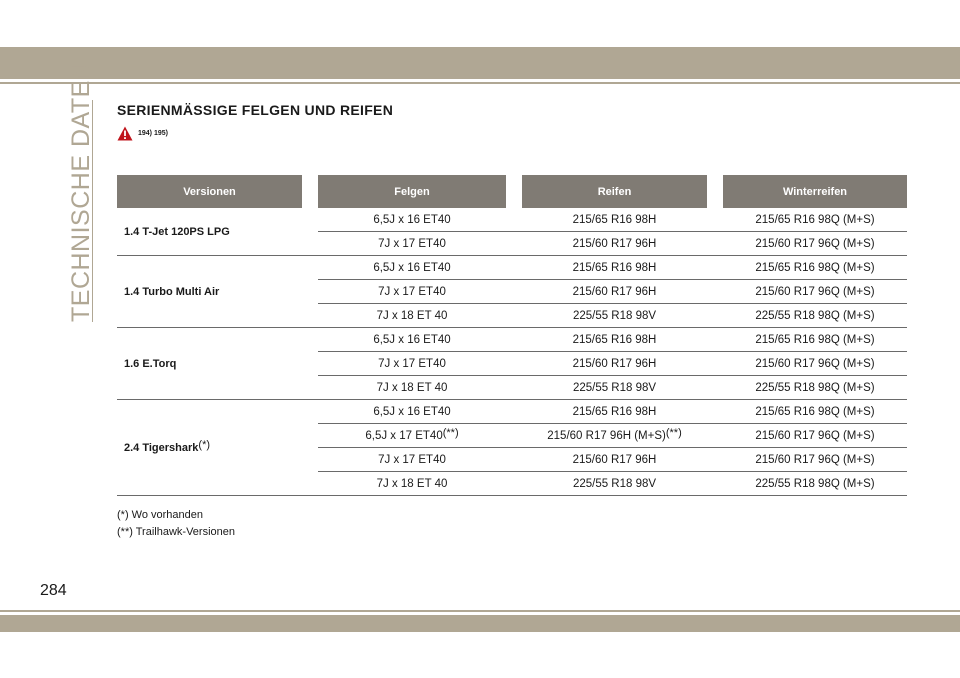 Image resolution: width=960 pixels, height=678 pixels. I want to click on version-cell: 1.4 Turbo Multi Air, so click(209, 292).